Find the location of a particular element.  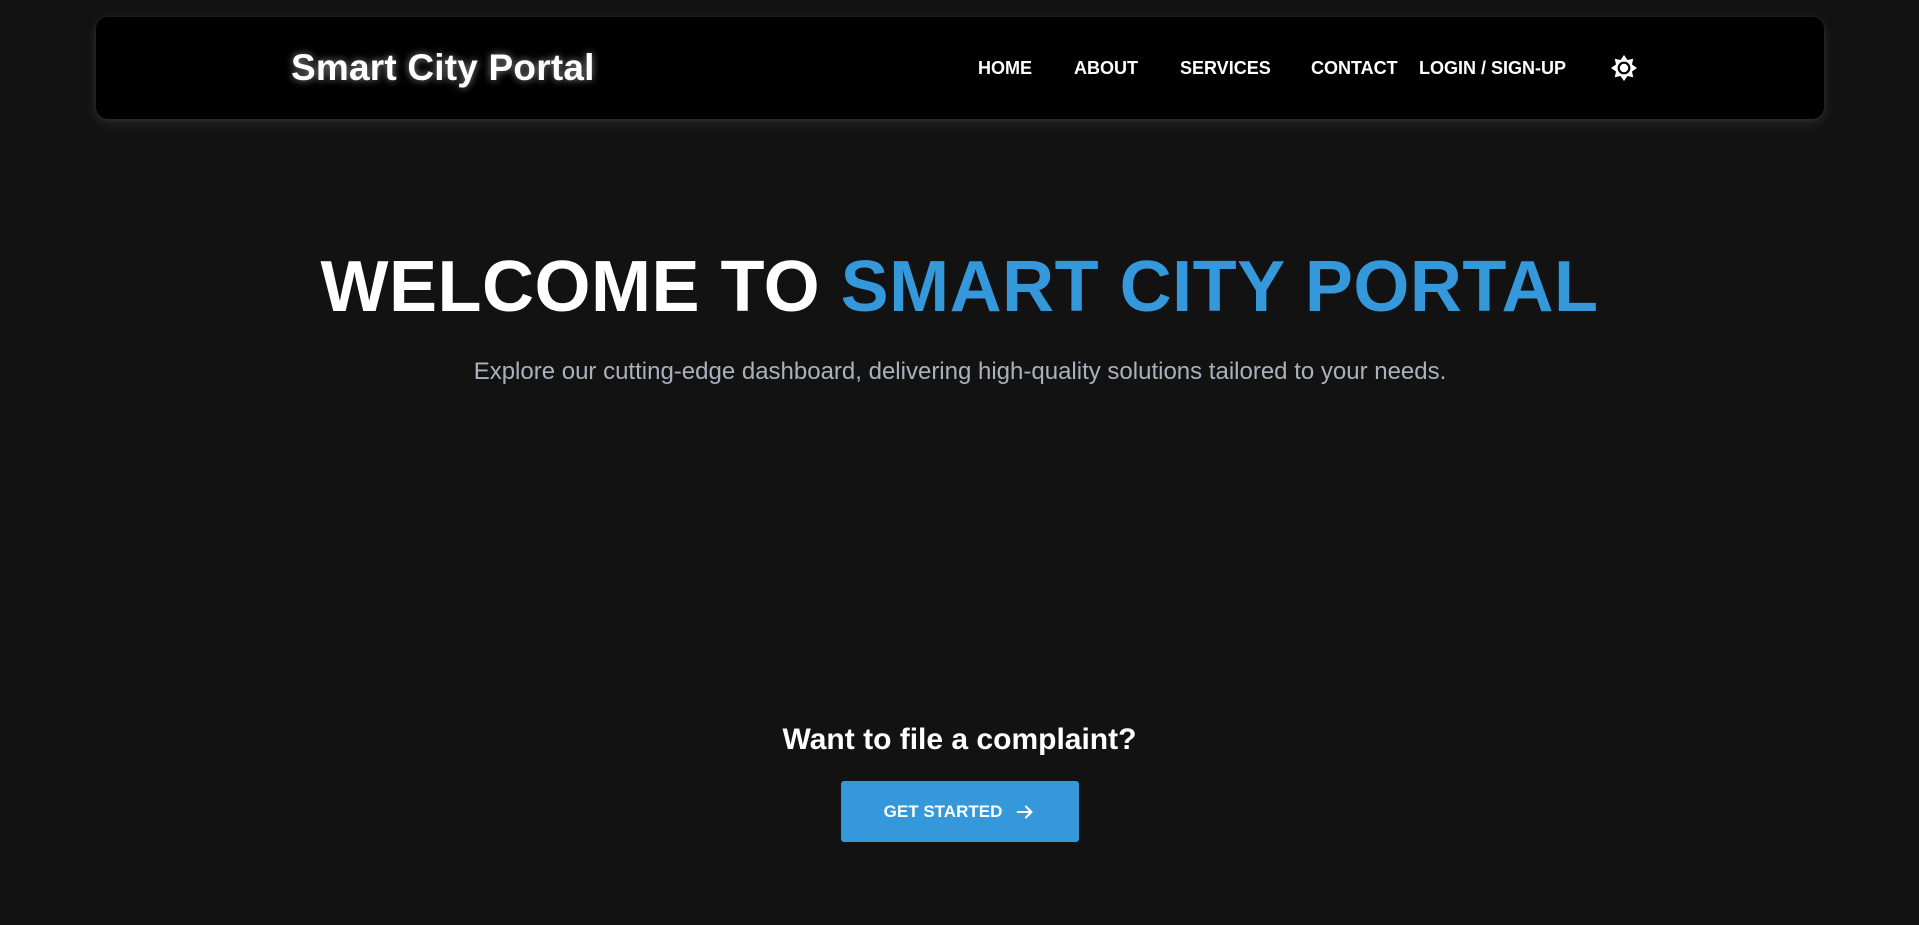

hero-title-accent: SMART CITY PORTAL is located at coordinates (1219, 287).